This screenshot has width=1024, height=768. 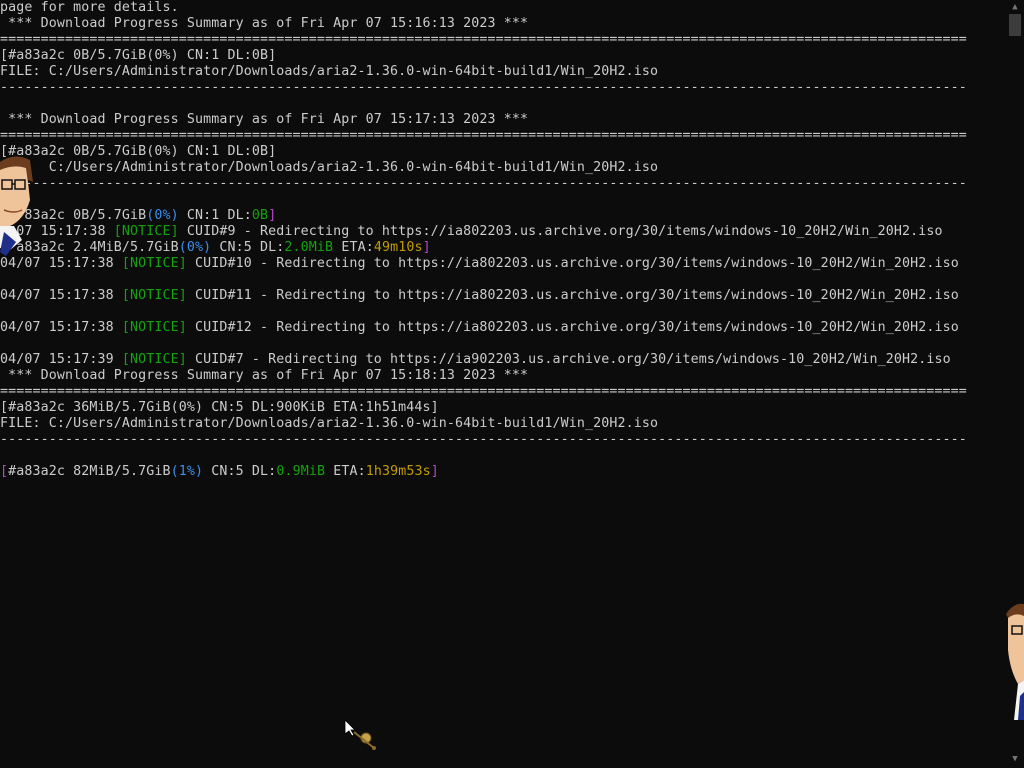 What do you see at coordinates (260, 215) in the screenshot?
I see `terminal-text: 0B` at bounding box center [260, 215].